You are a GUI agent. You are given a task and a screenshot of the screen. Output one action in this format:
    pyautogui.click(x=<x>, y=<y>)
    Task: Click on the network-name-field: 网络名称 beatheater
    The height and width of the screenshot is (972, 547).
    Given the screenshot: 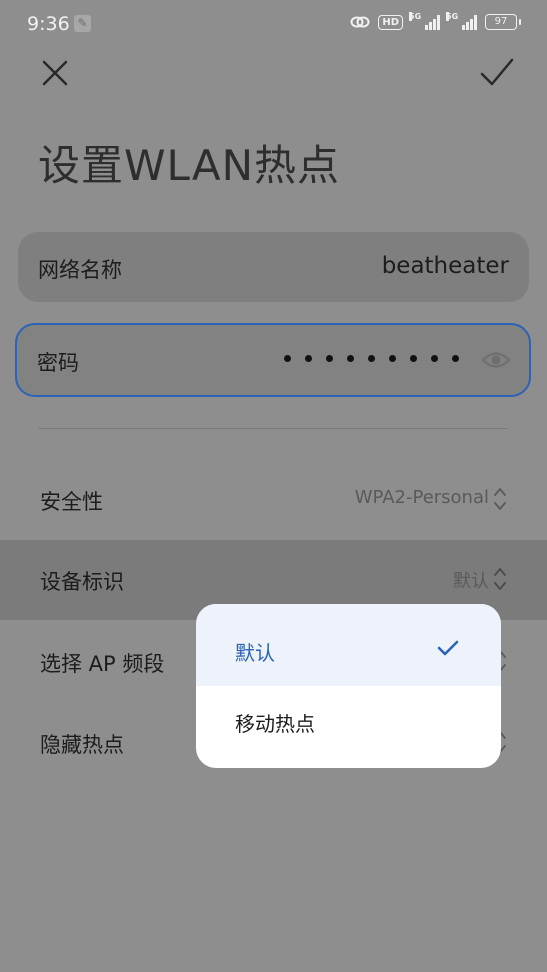 What is the action you would take?
    pyautogui.click(x=273, y=267)
    